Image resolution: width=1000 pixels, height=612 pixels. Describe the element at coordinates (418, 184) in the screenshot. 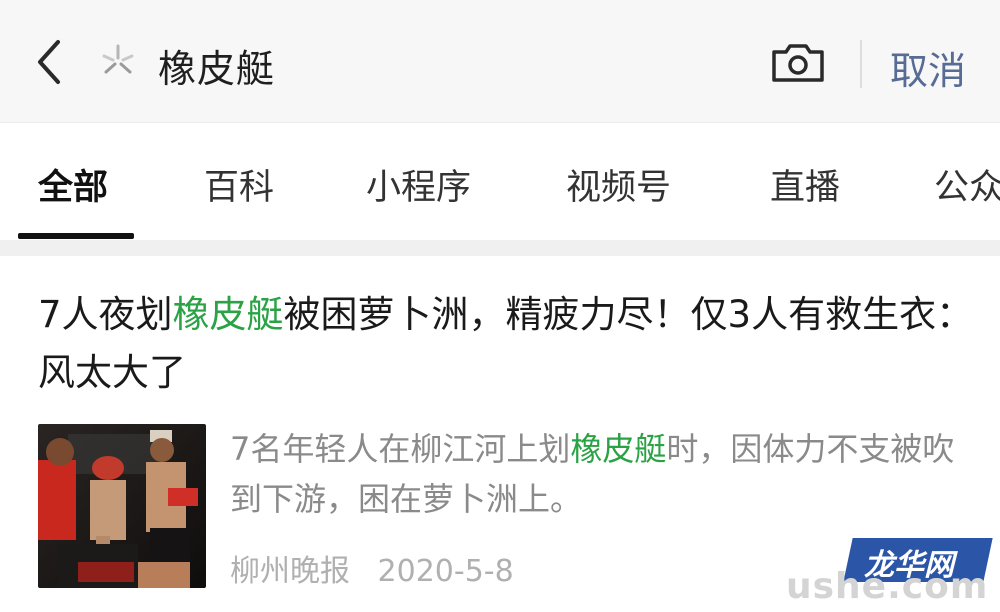

I see `tab-mini-programs: 小程序` at that location.